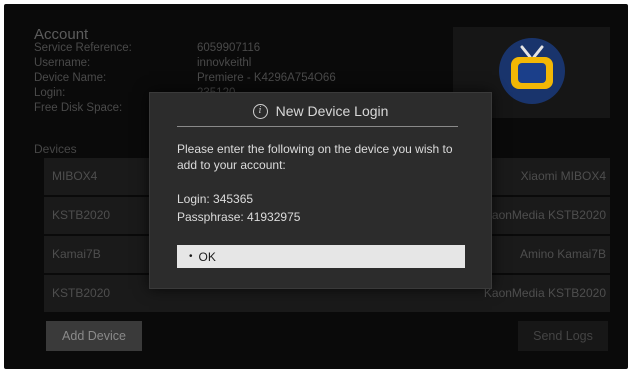  Describe the element at coordinates (317, 126) in the screenshot. I see `dialog-divider` at that location.